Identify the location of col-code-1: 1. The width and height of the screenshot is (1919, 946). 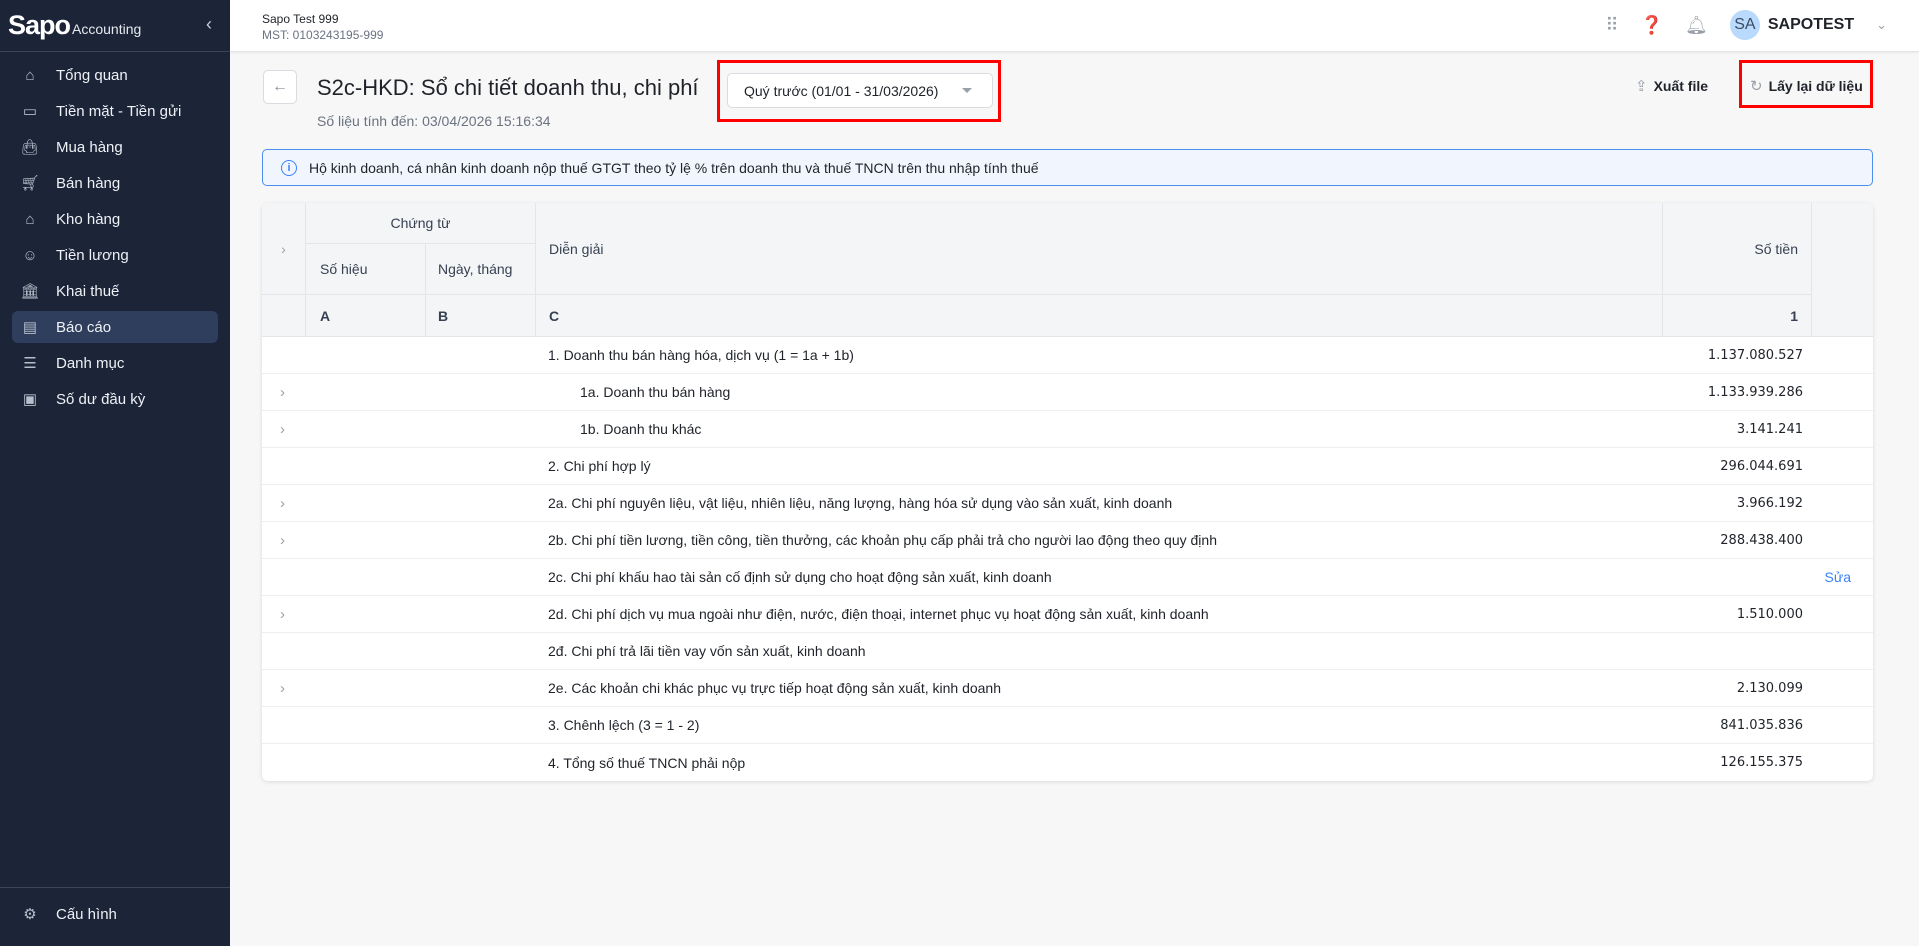
(1736, 316).